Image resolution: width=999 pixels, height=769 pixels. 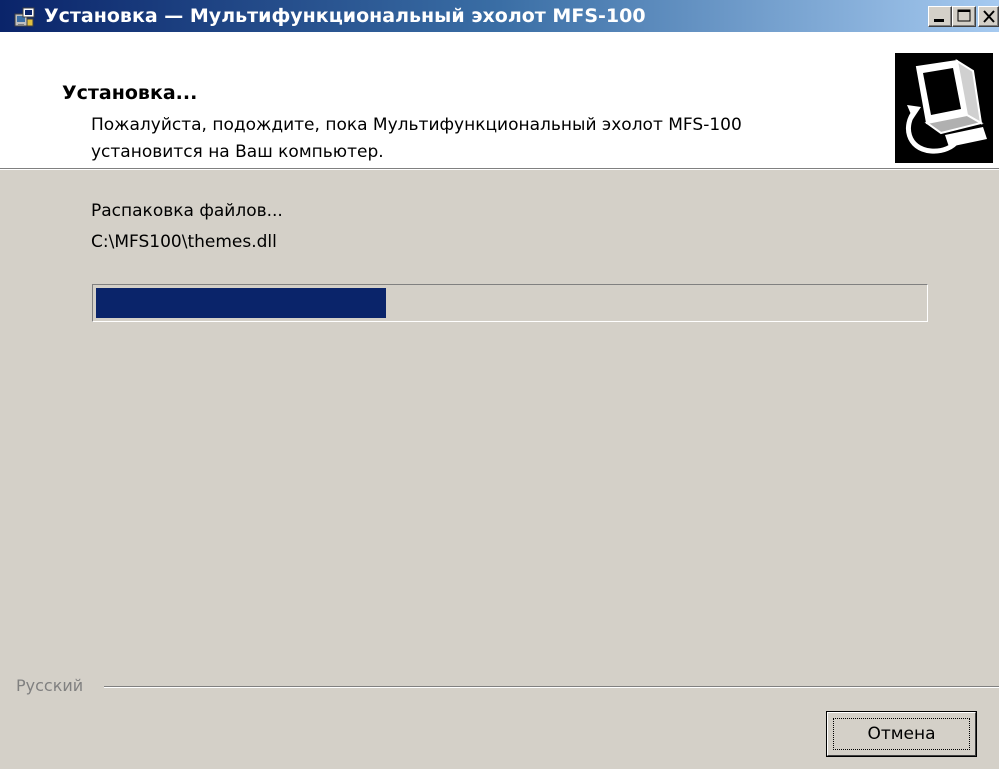 What do you see at coordinates (24, 17) in the screenshot?
I see `setup-app-icon` at bounding box center [24, 17].